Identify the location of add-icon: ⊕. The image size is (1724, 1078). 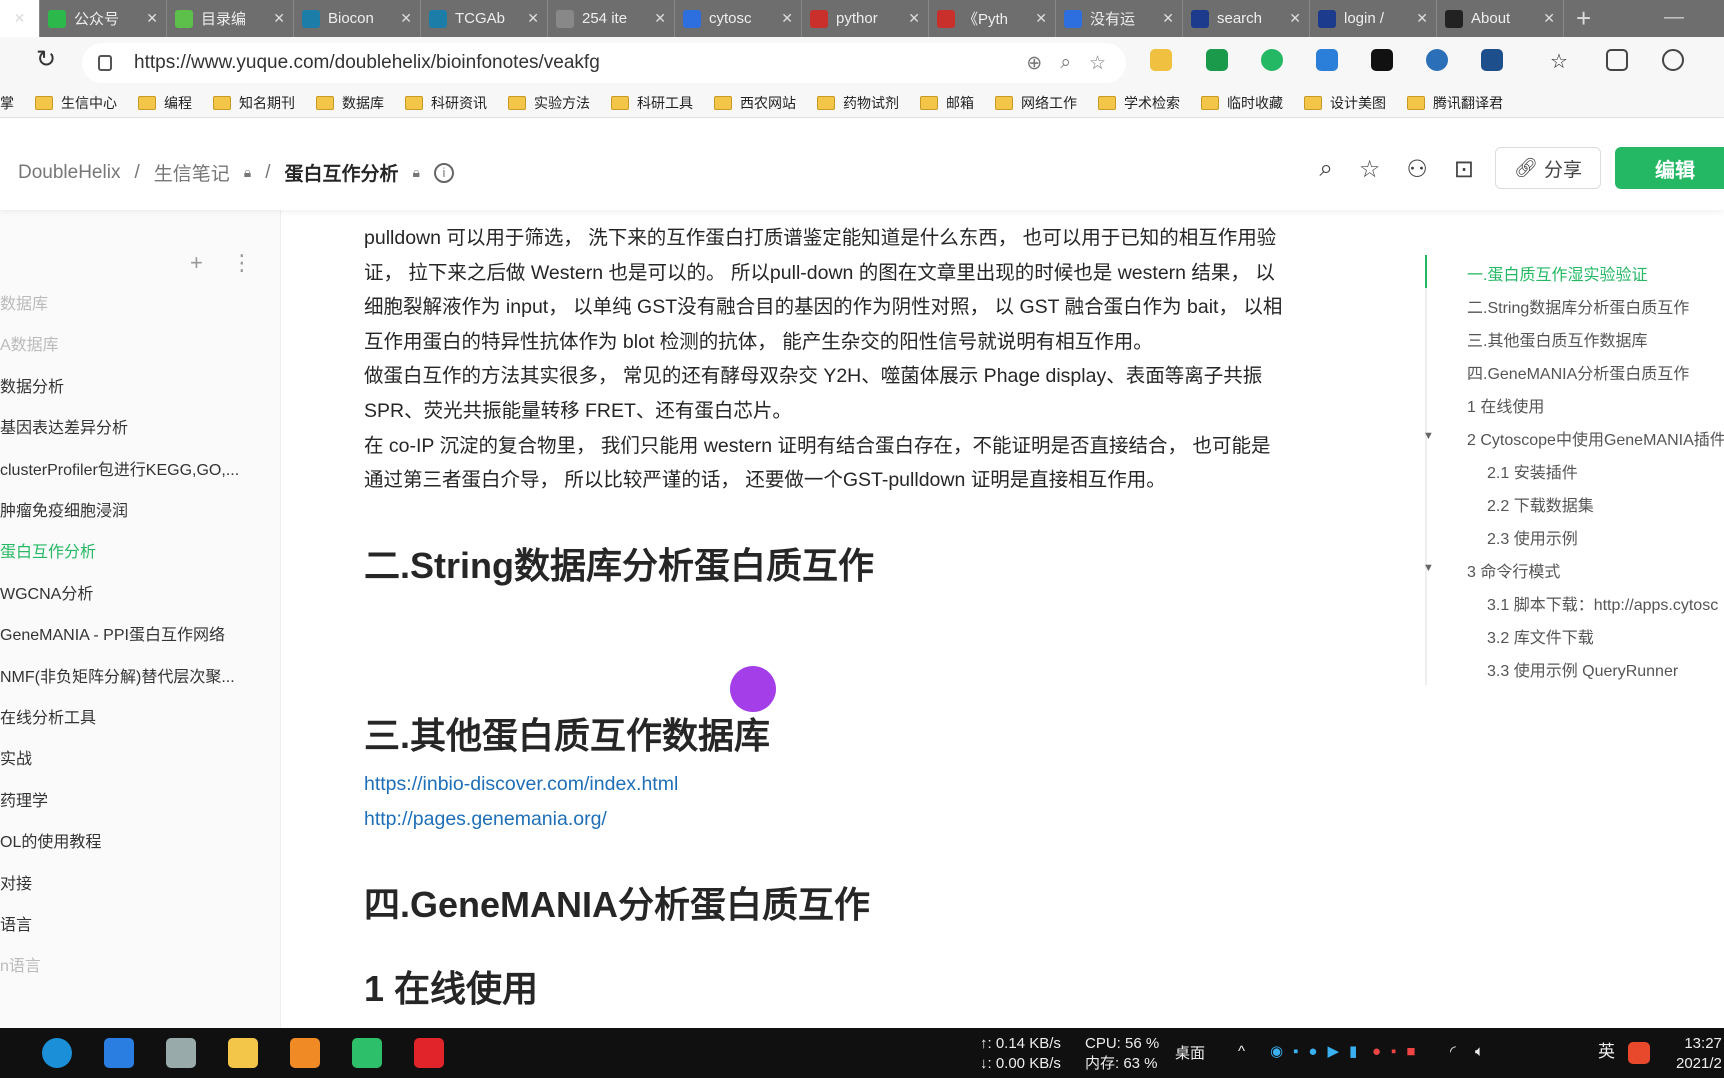
(1034, 63).